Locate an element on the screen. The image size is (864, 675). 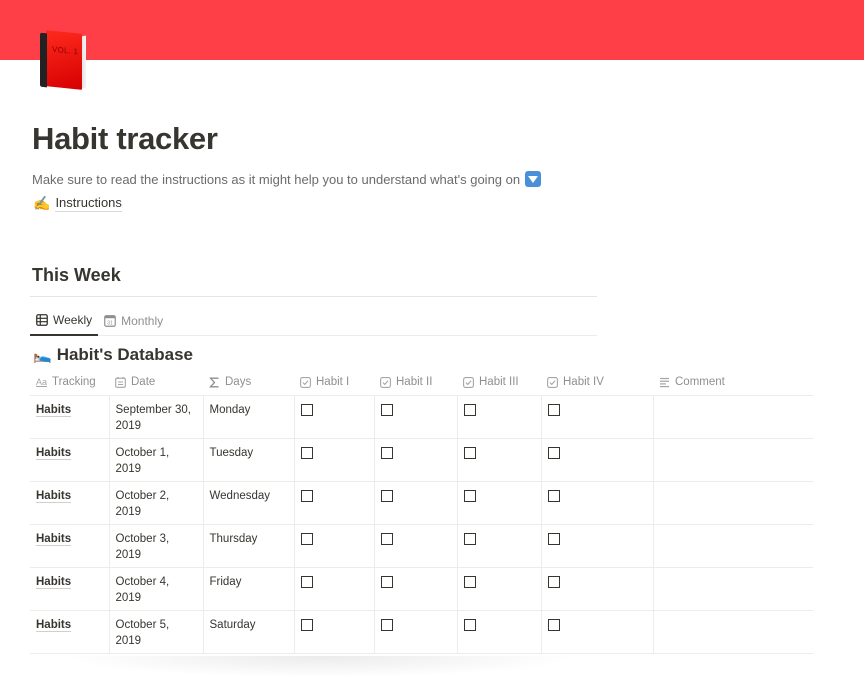
page-title: Habit tracker is located at coordinates (125, 138).